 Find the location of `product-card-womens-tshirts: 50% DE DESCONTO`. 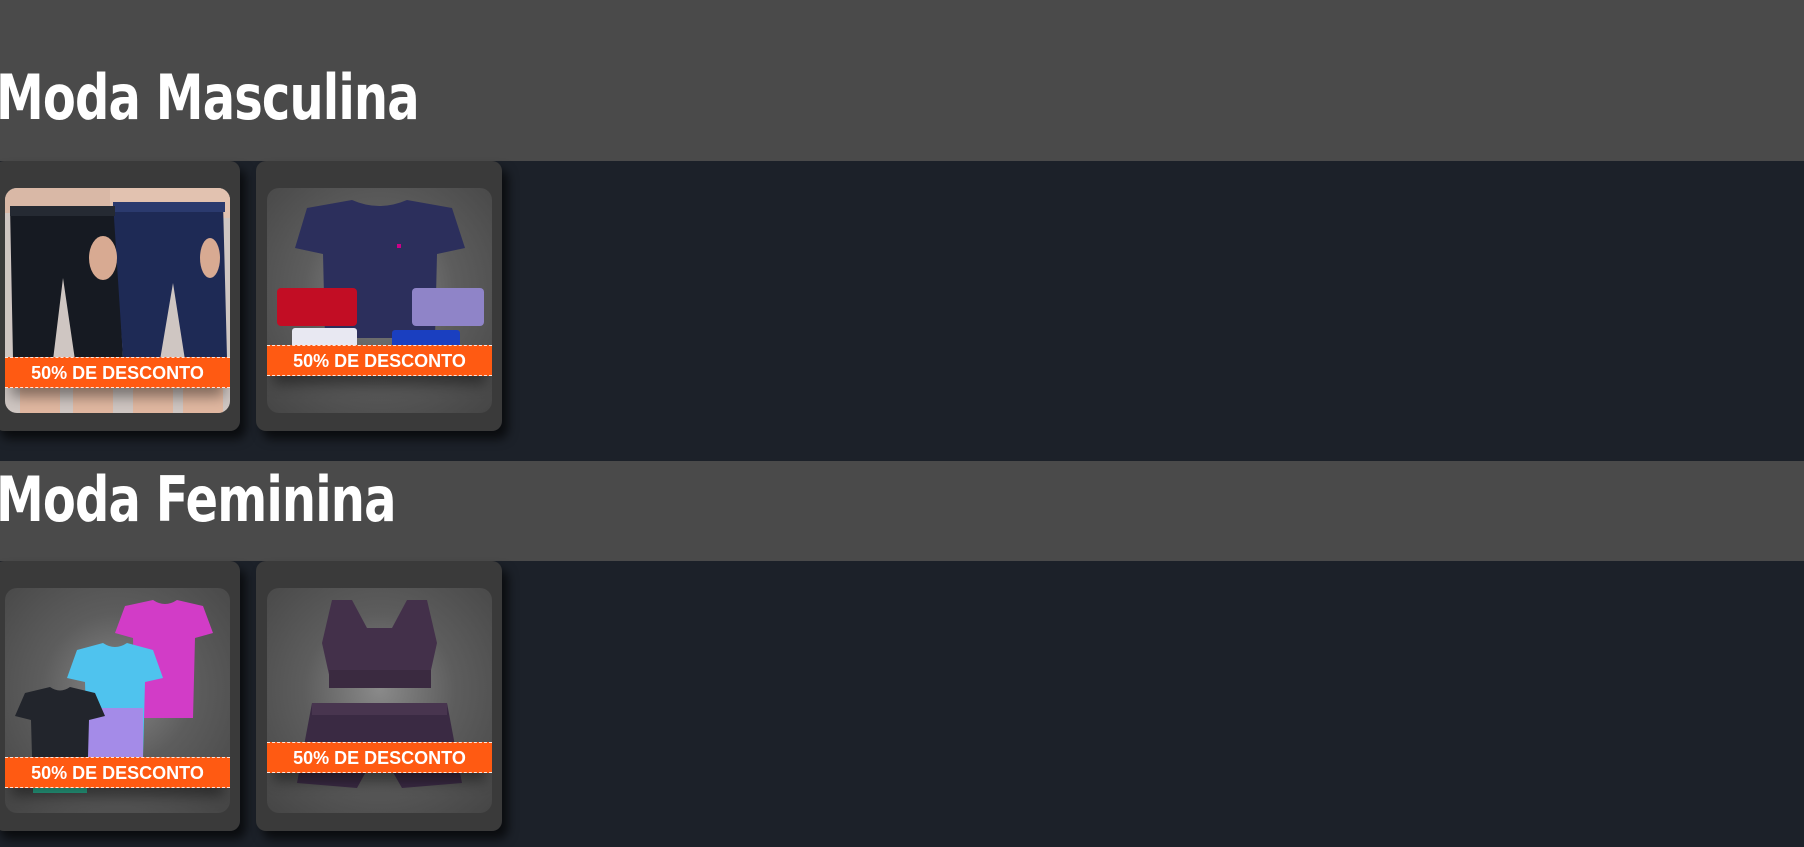

product-card-womens-tshirts: 50% DE DESCONTO is located at coordinates (120, 696).